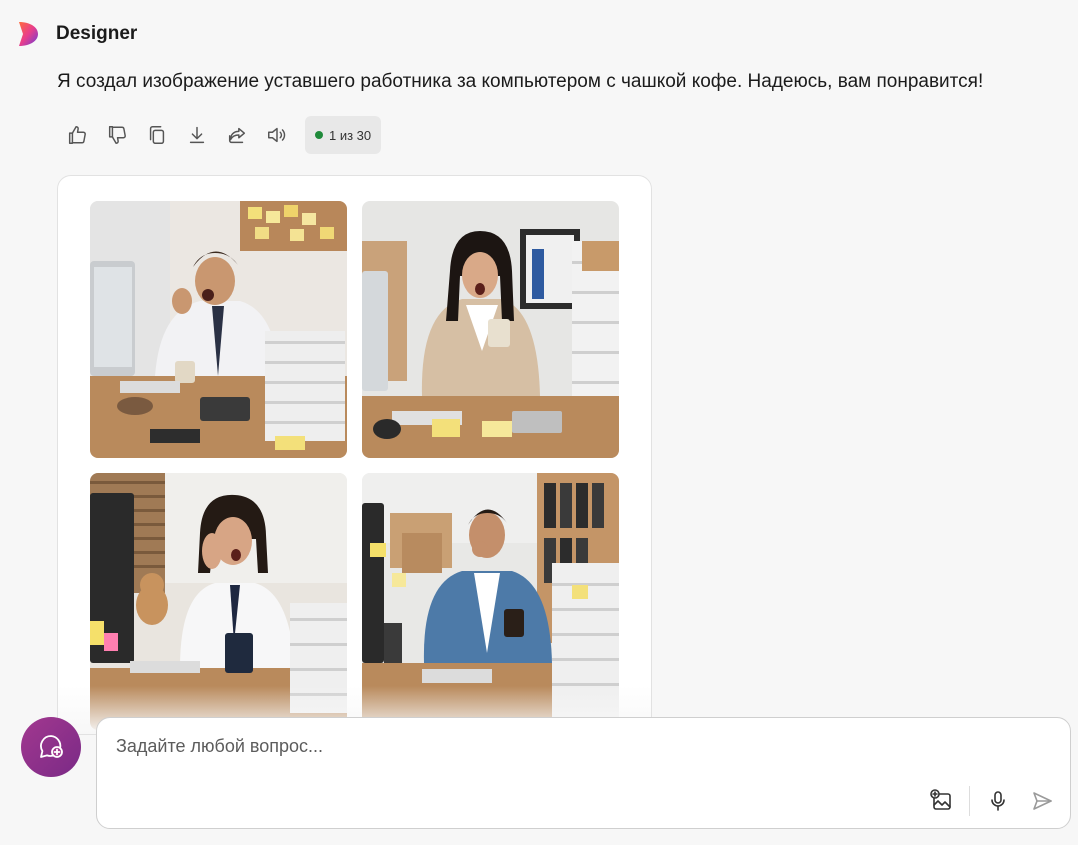 The image size is (1078, 845). I want to click on thumbs-up-icon, so click(77, 135).